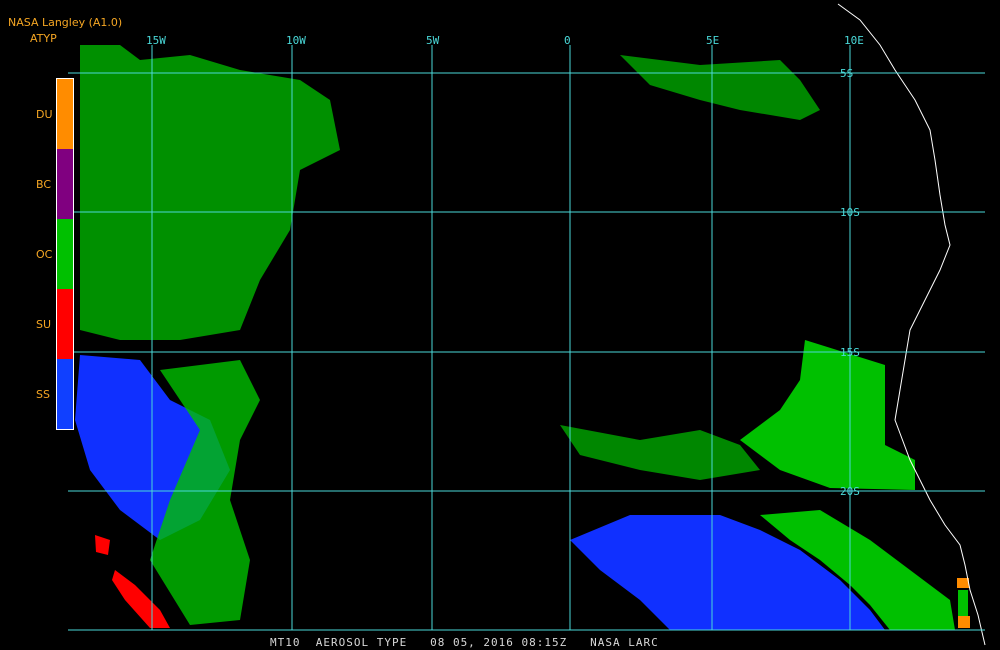 The image size is (1000, 650). Describe the element at coordinates (850, 491) in the screenshot. I see `lat-label: 20S` at that location.